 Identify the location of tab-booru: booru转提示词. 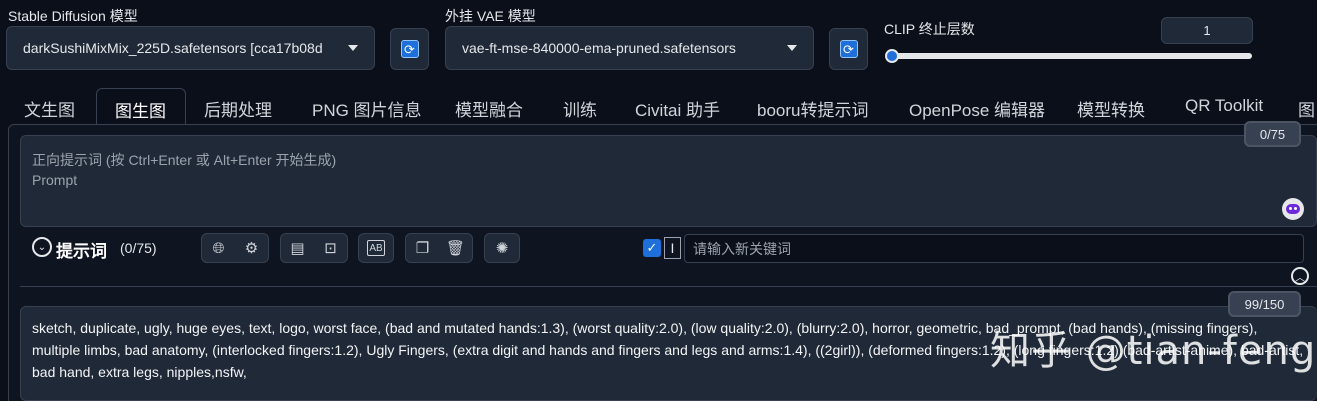
(812, 108).